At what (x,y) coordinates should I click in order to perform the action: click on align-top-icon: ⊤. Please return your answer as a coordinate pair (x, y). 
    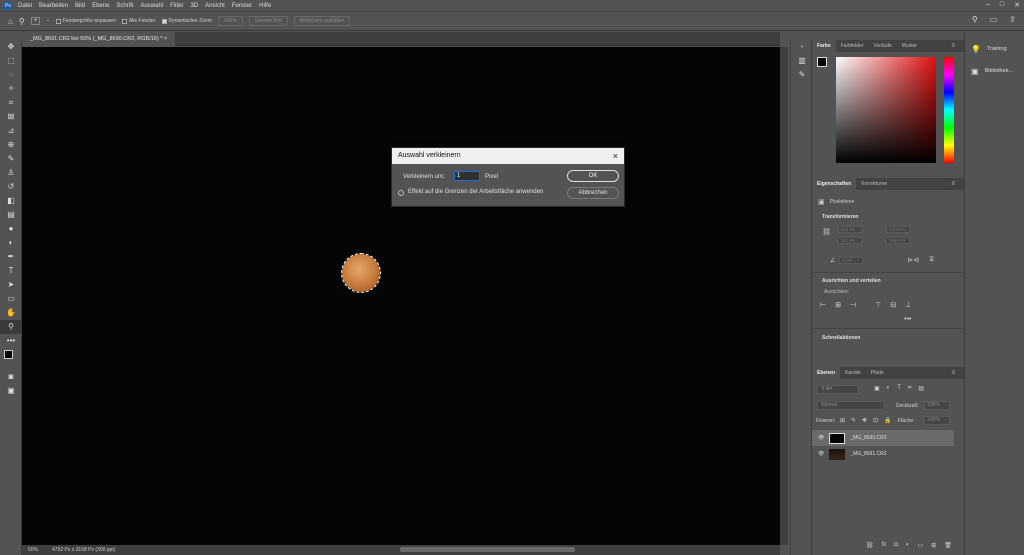
    Looking at the image, I should click on (878, 305).